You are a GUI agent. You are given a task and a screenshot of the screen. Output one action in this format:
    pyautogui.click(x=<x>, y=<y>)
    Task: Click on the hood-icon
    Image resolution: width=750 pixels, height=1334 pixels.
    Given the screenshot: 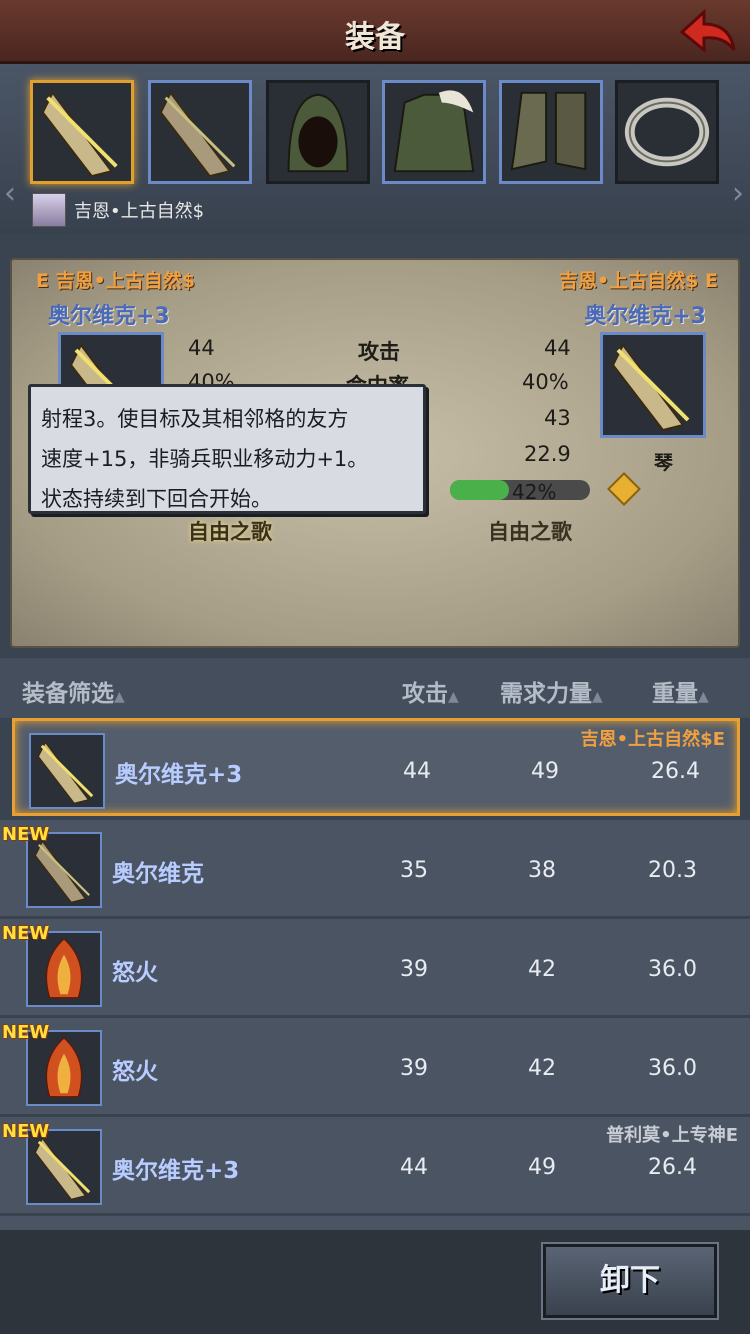 What is the action you would take?
    pyautogui.click(x=318, y=133)
    